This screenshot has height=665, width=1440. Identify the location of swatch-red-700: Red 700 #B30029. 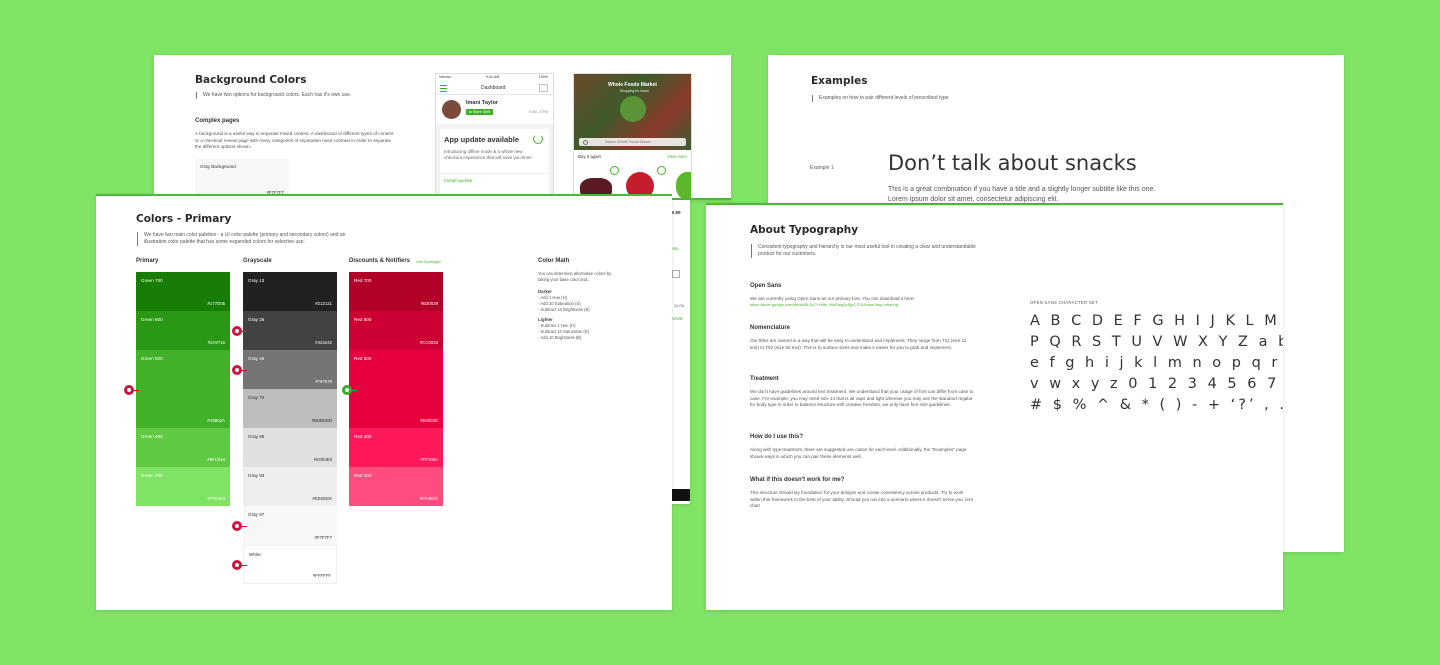
(396, 291).